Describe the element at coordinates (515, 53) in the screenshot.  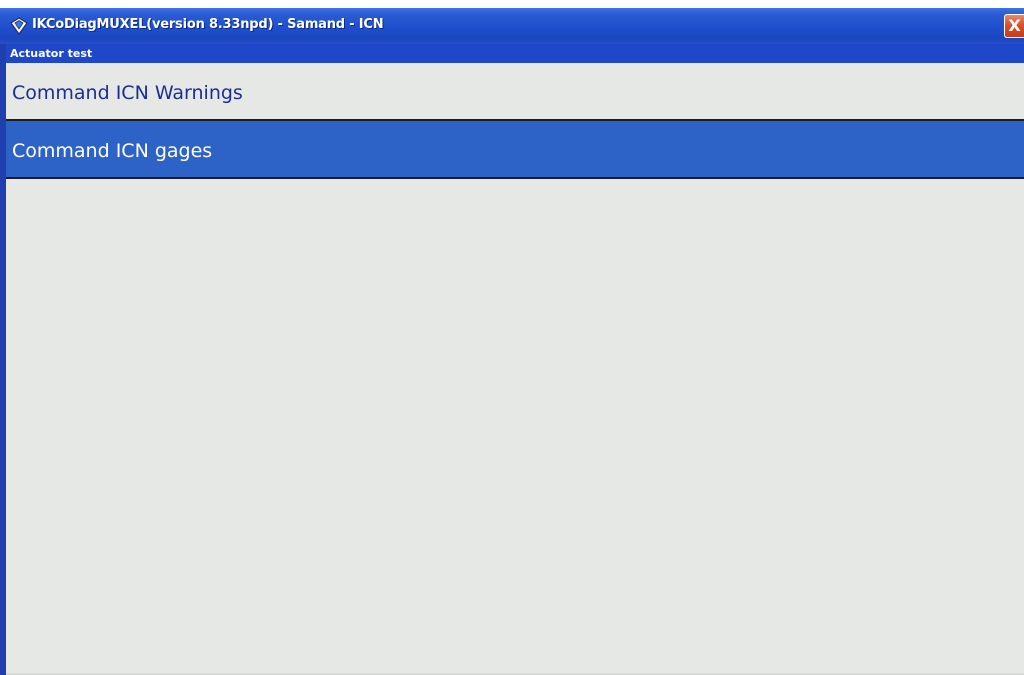
I see `section-header: Actuator test` at that location.